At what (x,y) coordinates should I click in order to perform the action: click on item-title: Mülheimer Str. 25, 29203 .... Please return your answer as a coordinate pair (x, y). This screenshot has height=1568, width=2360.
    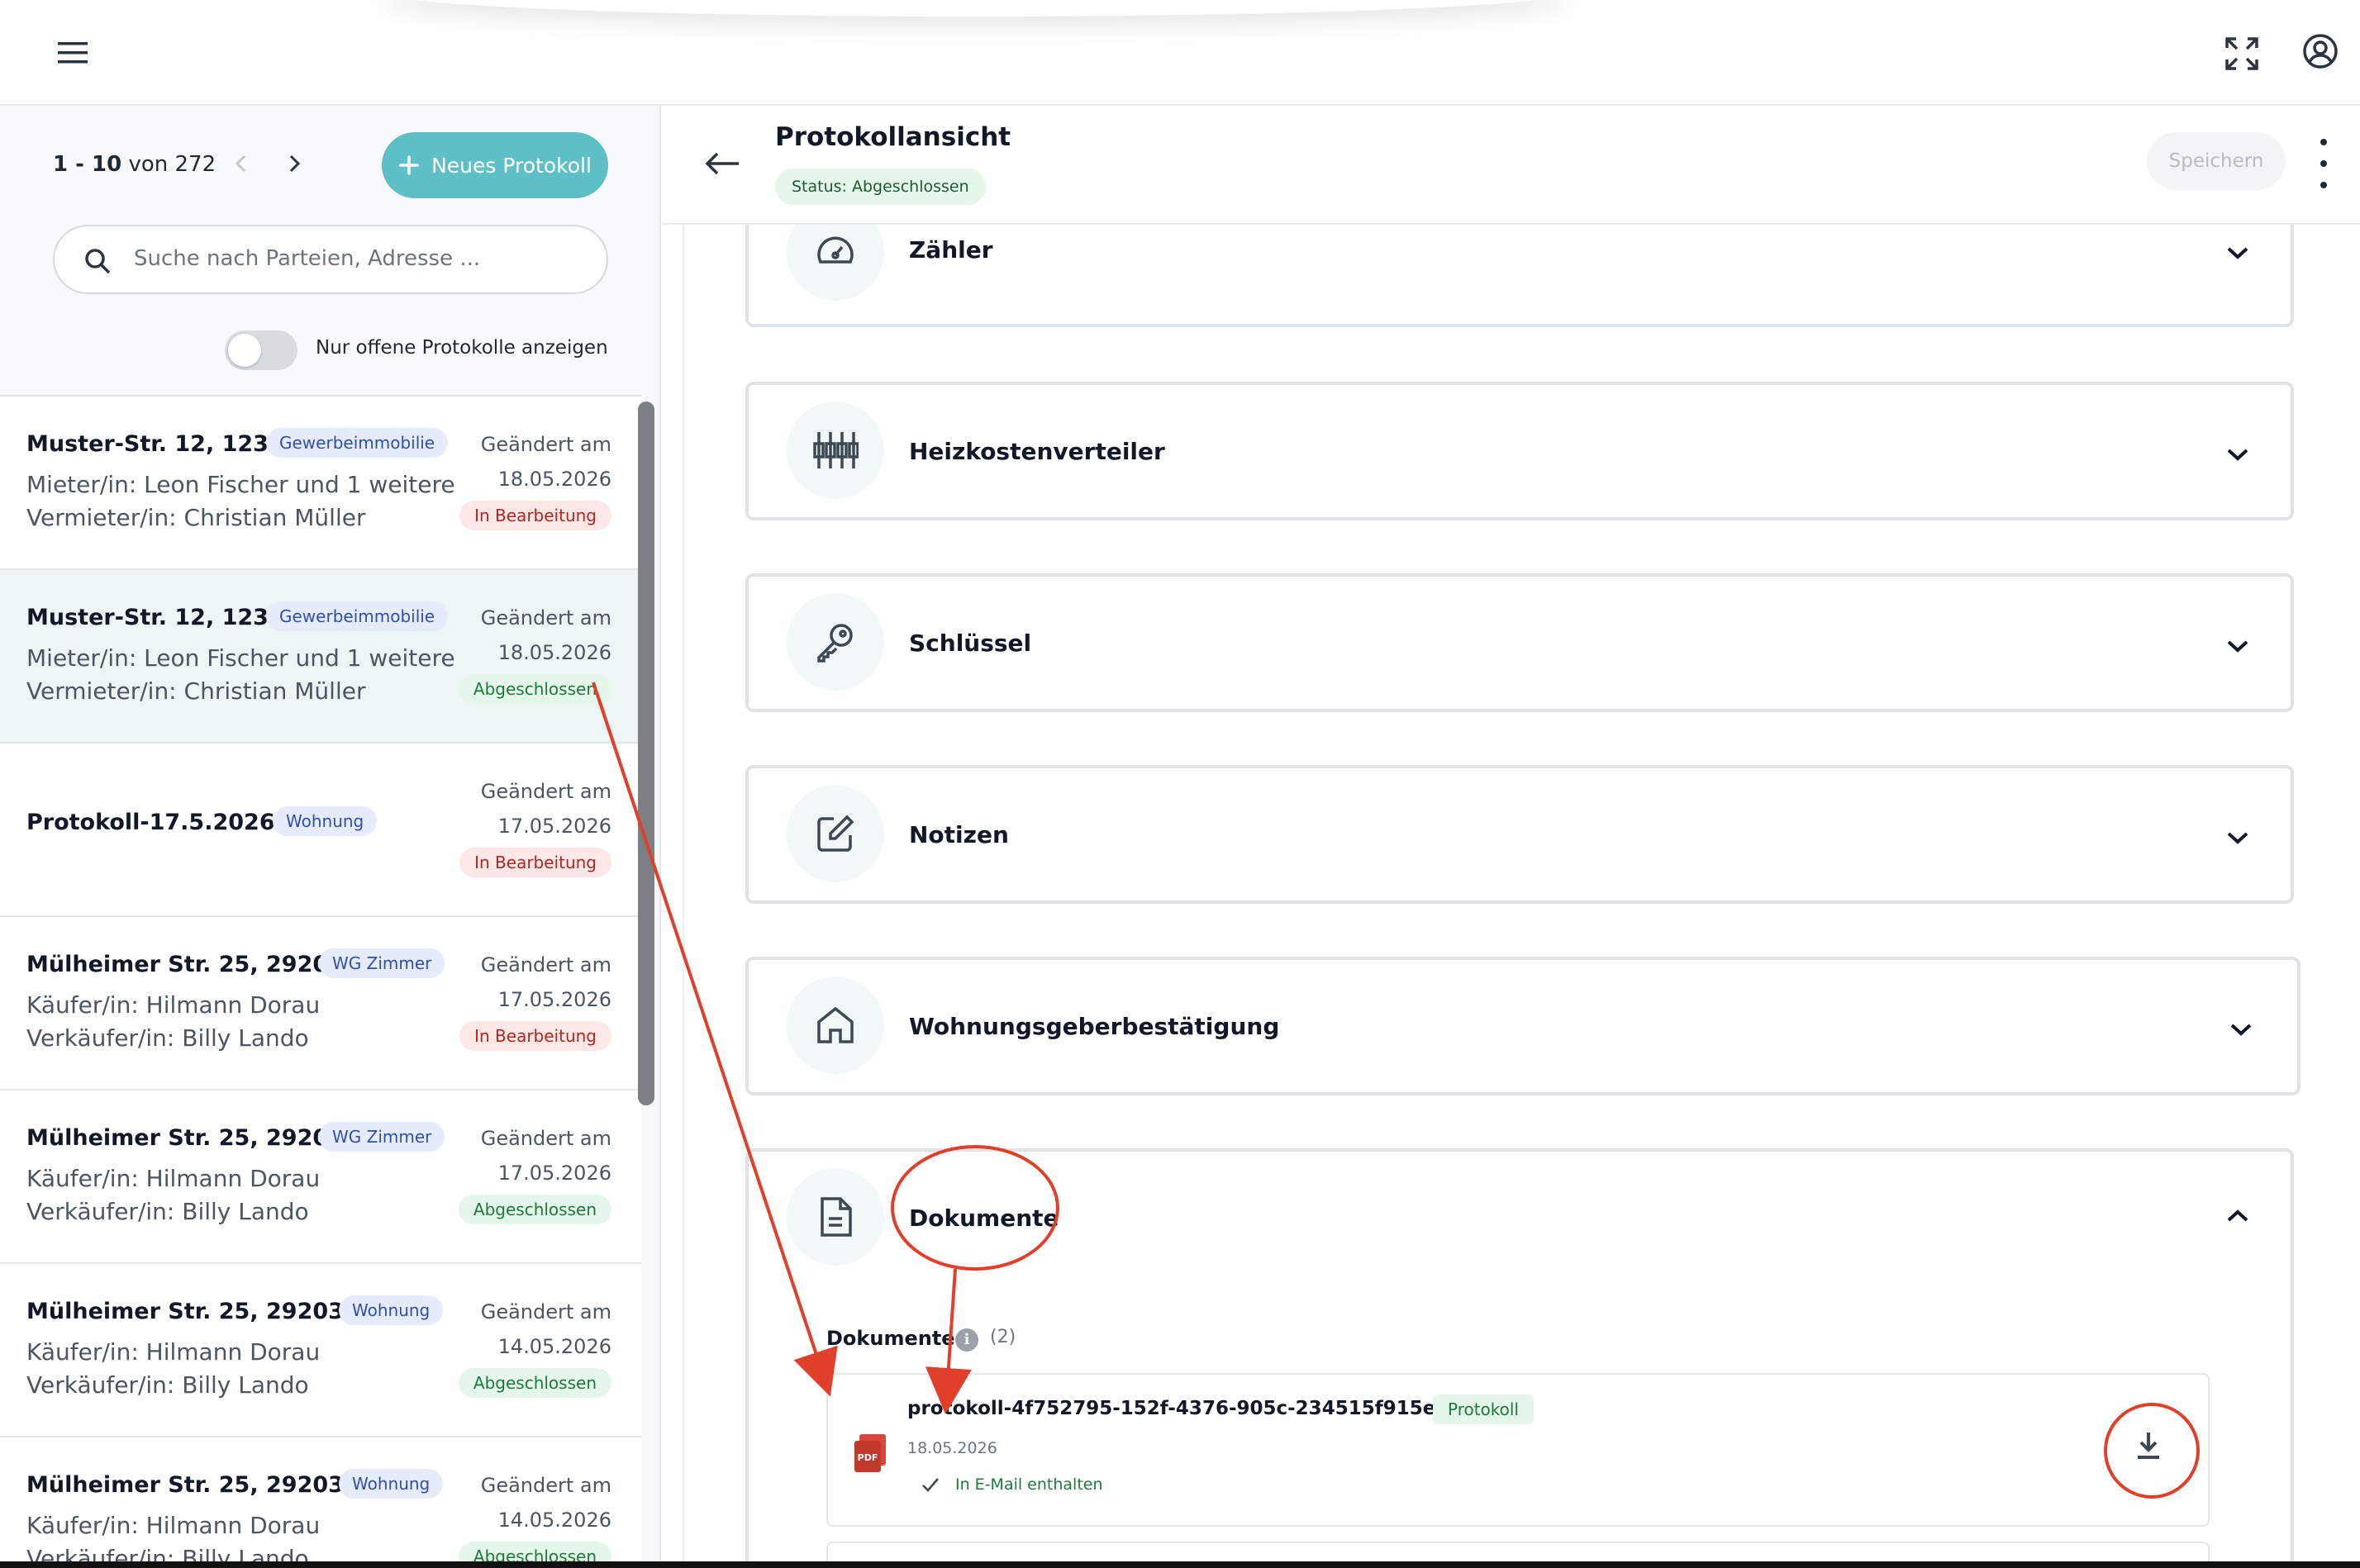
    Looking at the image, I should click on (202, 1485).